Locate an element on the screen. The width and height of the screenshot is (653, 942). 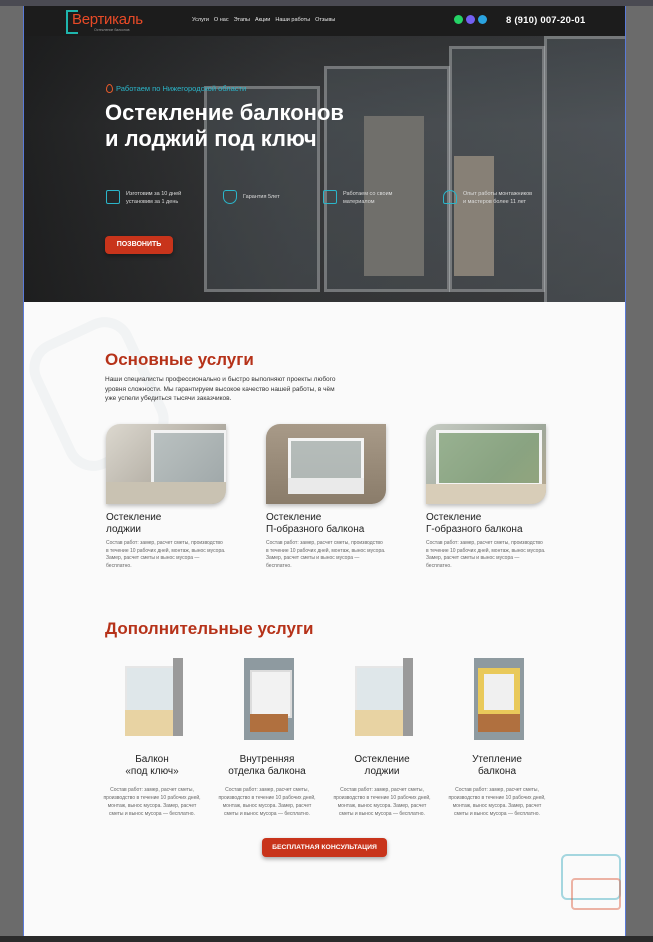
messenger-links is located at coordinates (470, 19).